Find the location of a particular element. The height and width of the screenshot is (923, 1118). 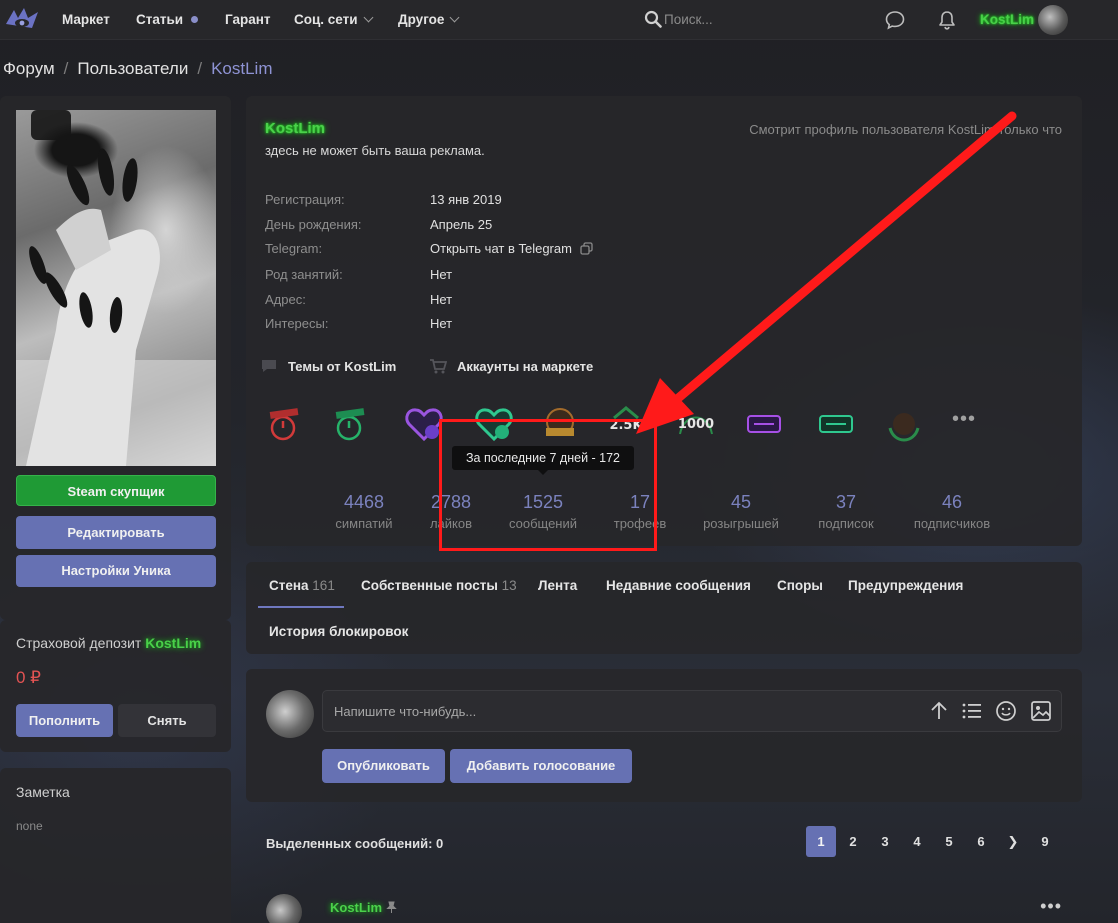

image-icon is located at coordinates (1041, 711).